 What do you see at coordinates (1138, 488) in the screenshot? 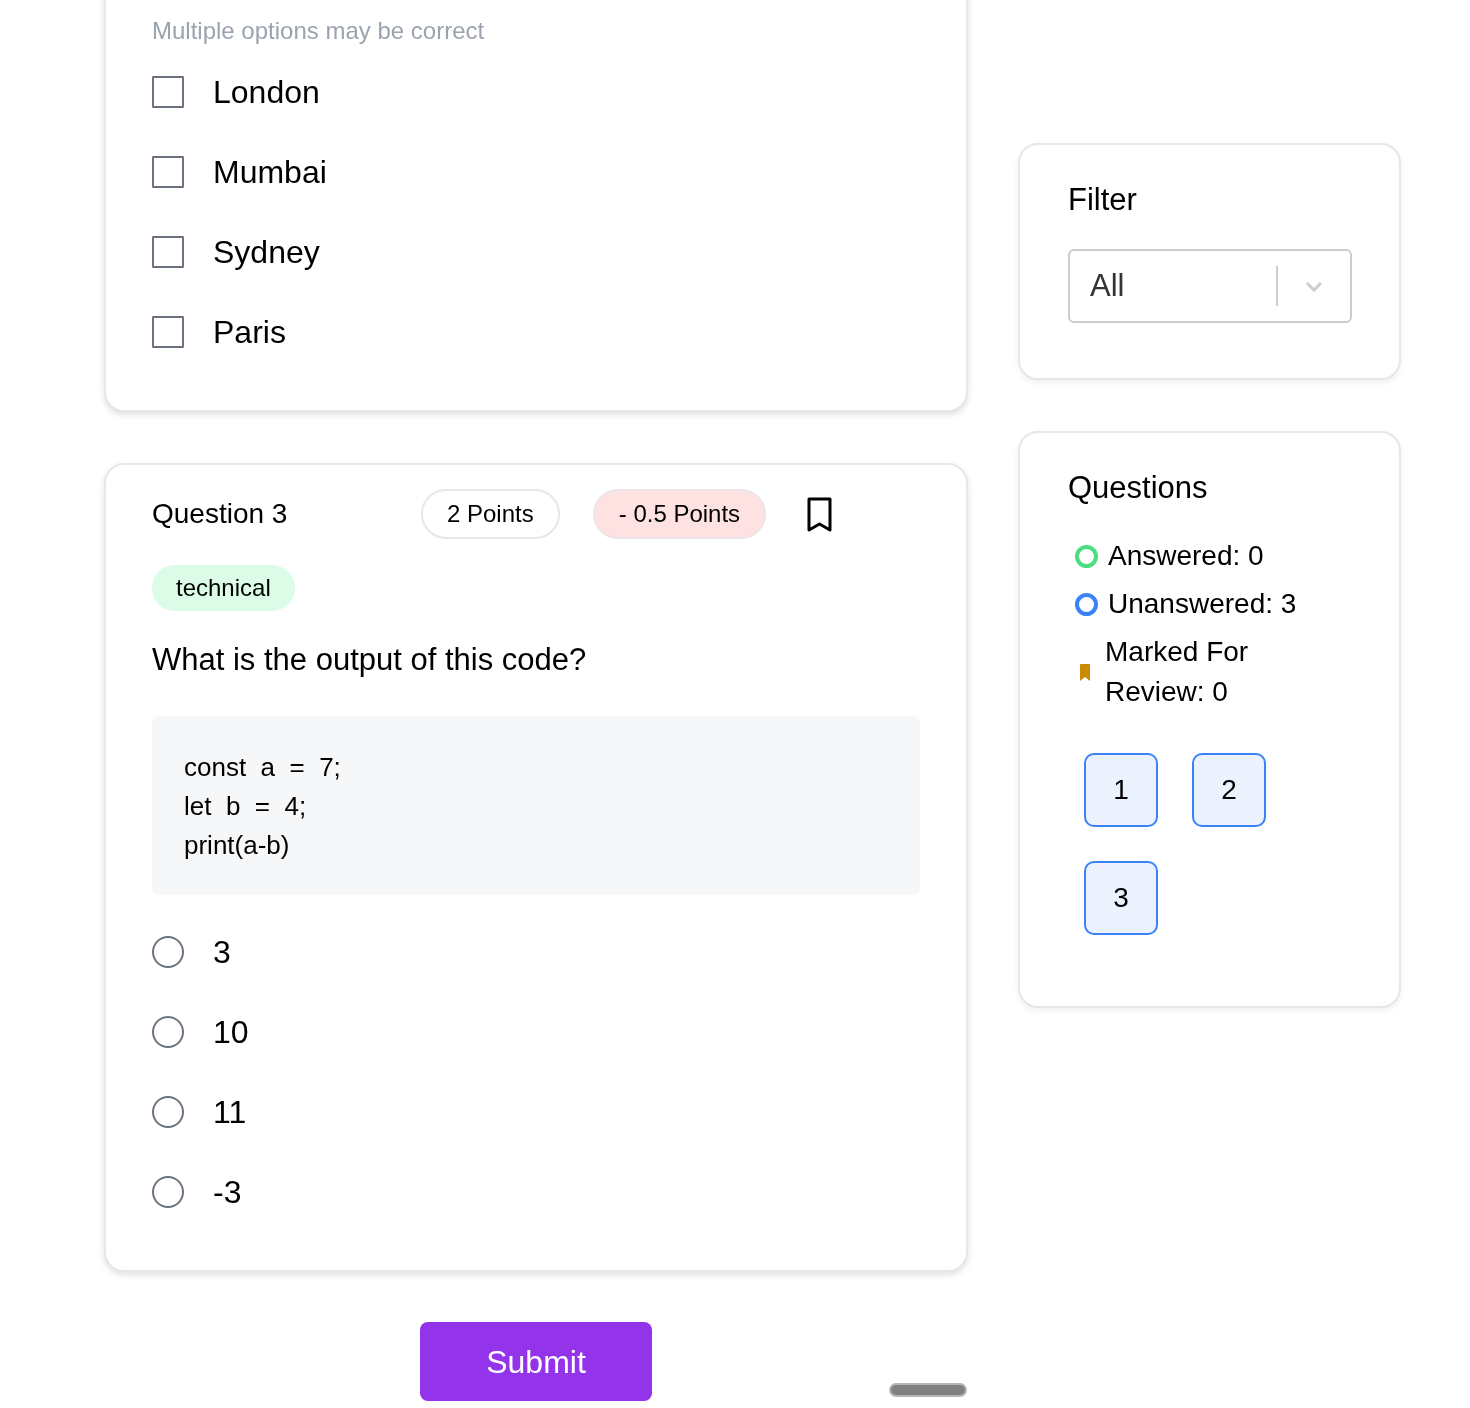
I see `panel-title: Questions` at bounding box center [1138, 488].